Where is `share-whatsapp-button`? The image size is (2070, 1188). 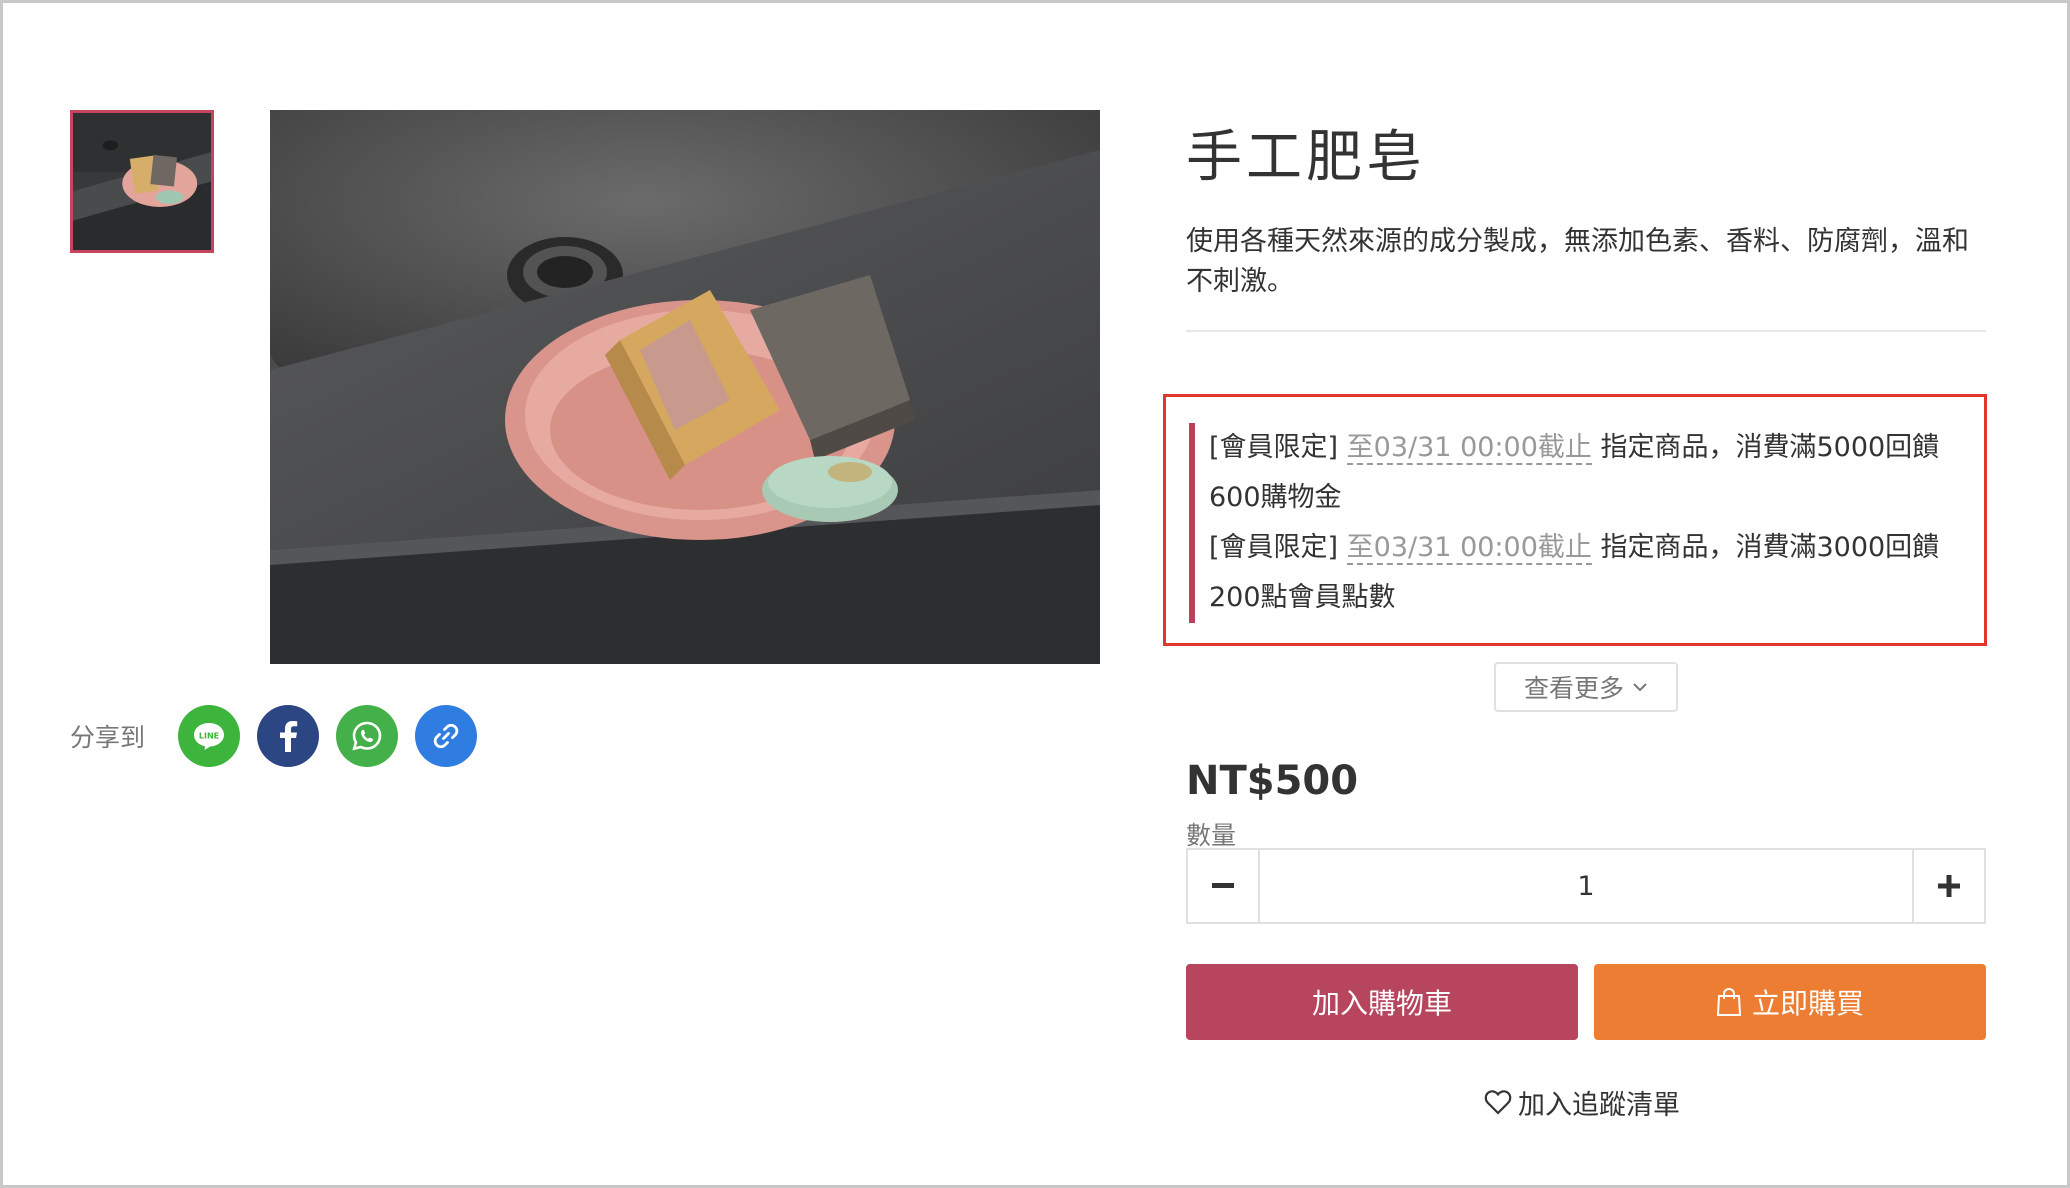 share-whatsapp-button is located at coordinates (367, 736).